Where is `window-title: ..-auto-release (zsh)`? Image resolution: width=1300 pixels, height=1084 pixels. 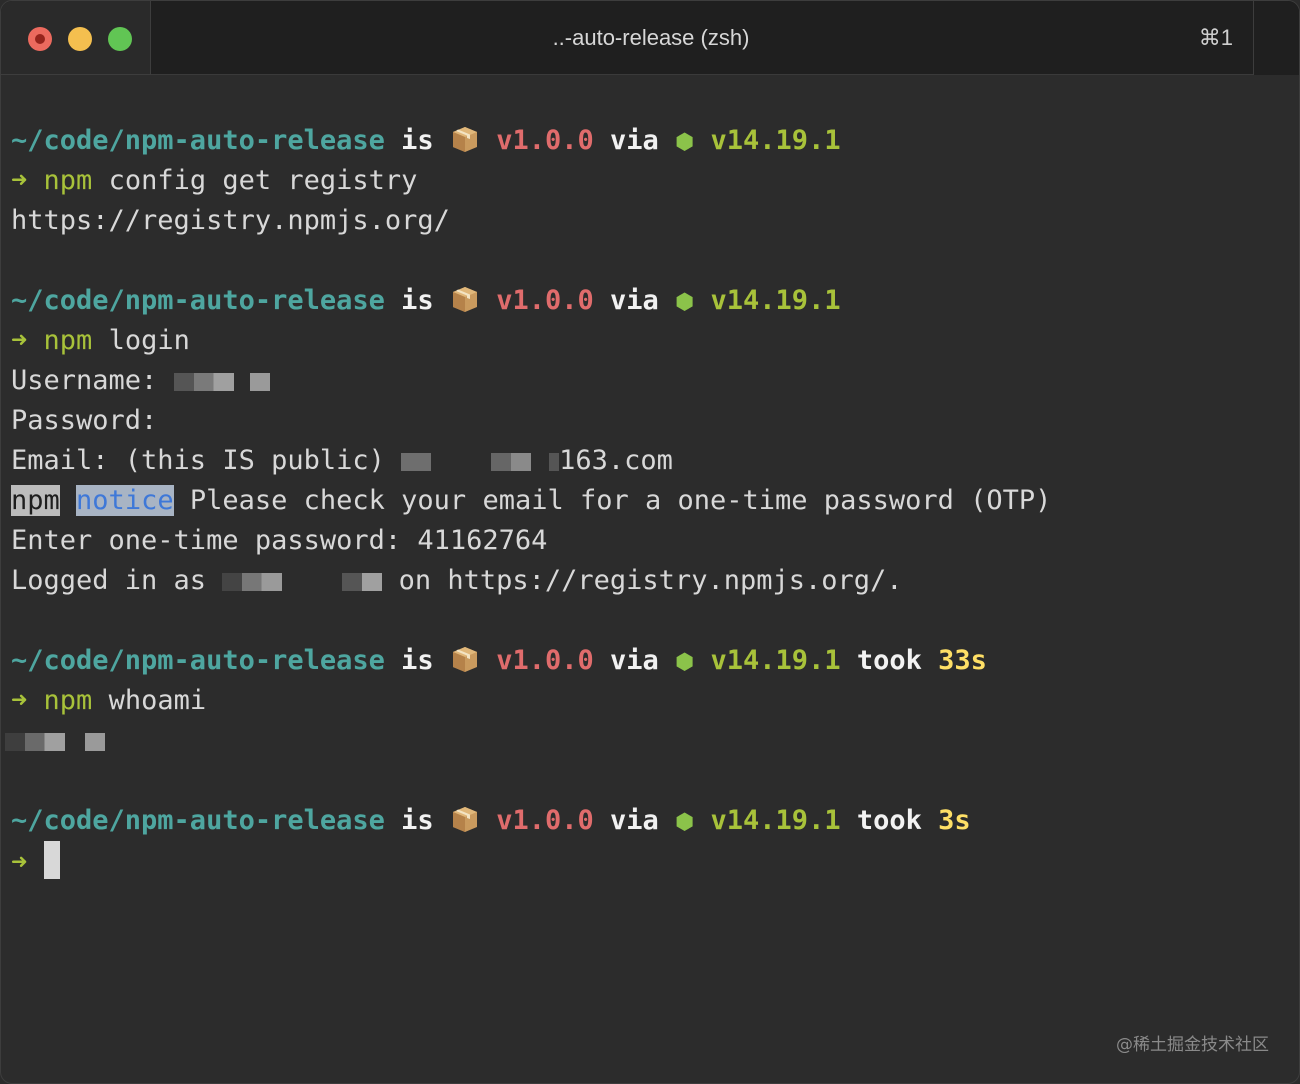
window-title: ..-auto-release (zsh) is located at coordinates (651, 37).